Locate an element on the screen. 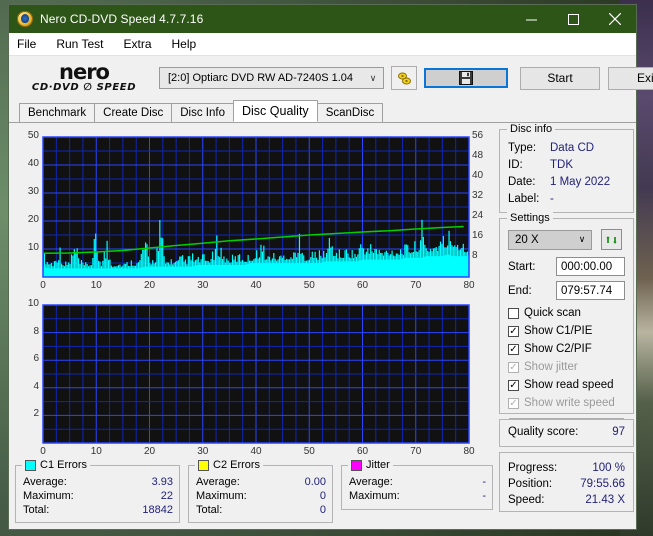 The image size is (653, 536). checkbox-show-write-speed: ✓ Show write speed is located at coordinates (566, 403).